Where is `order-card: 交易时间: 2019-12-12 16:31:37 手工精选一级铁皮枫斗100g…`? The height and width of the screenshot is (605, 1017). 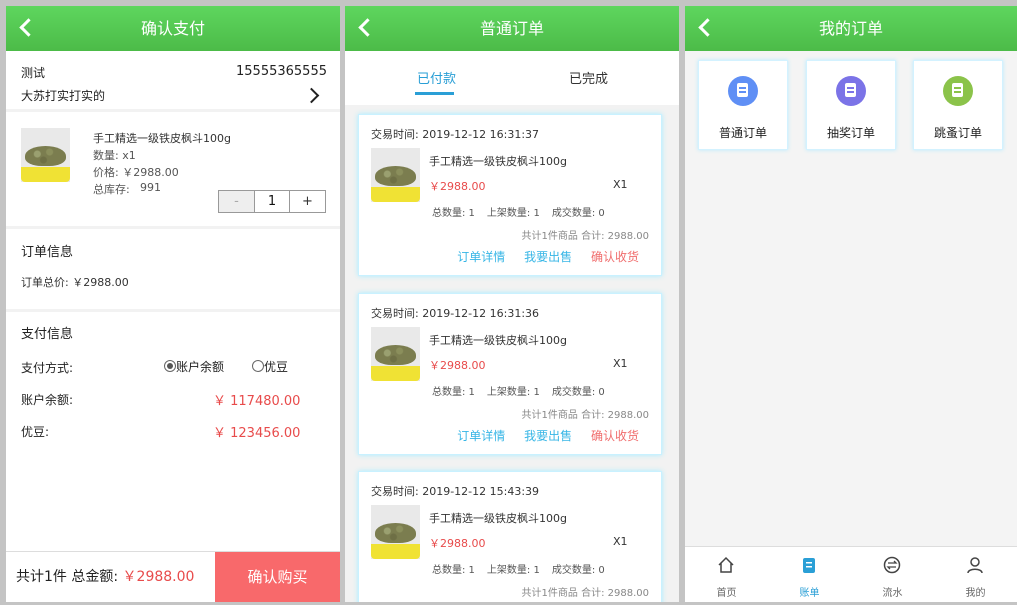 order-card: 交易时间: 2019-12-12 16:31:37 手工精选一级铁皮枫斗100g… is located at coordinates (510, 195).